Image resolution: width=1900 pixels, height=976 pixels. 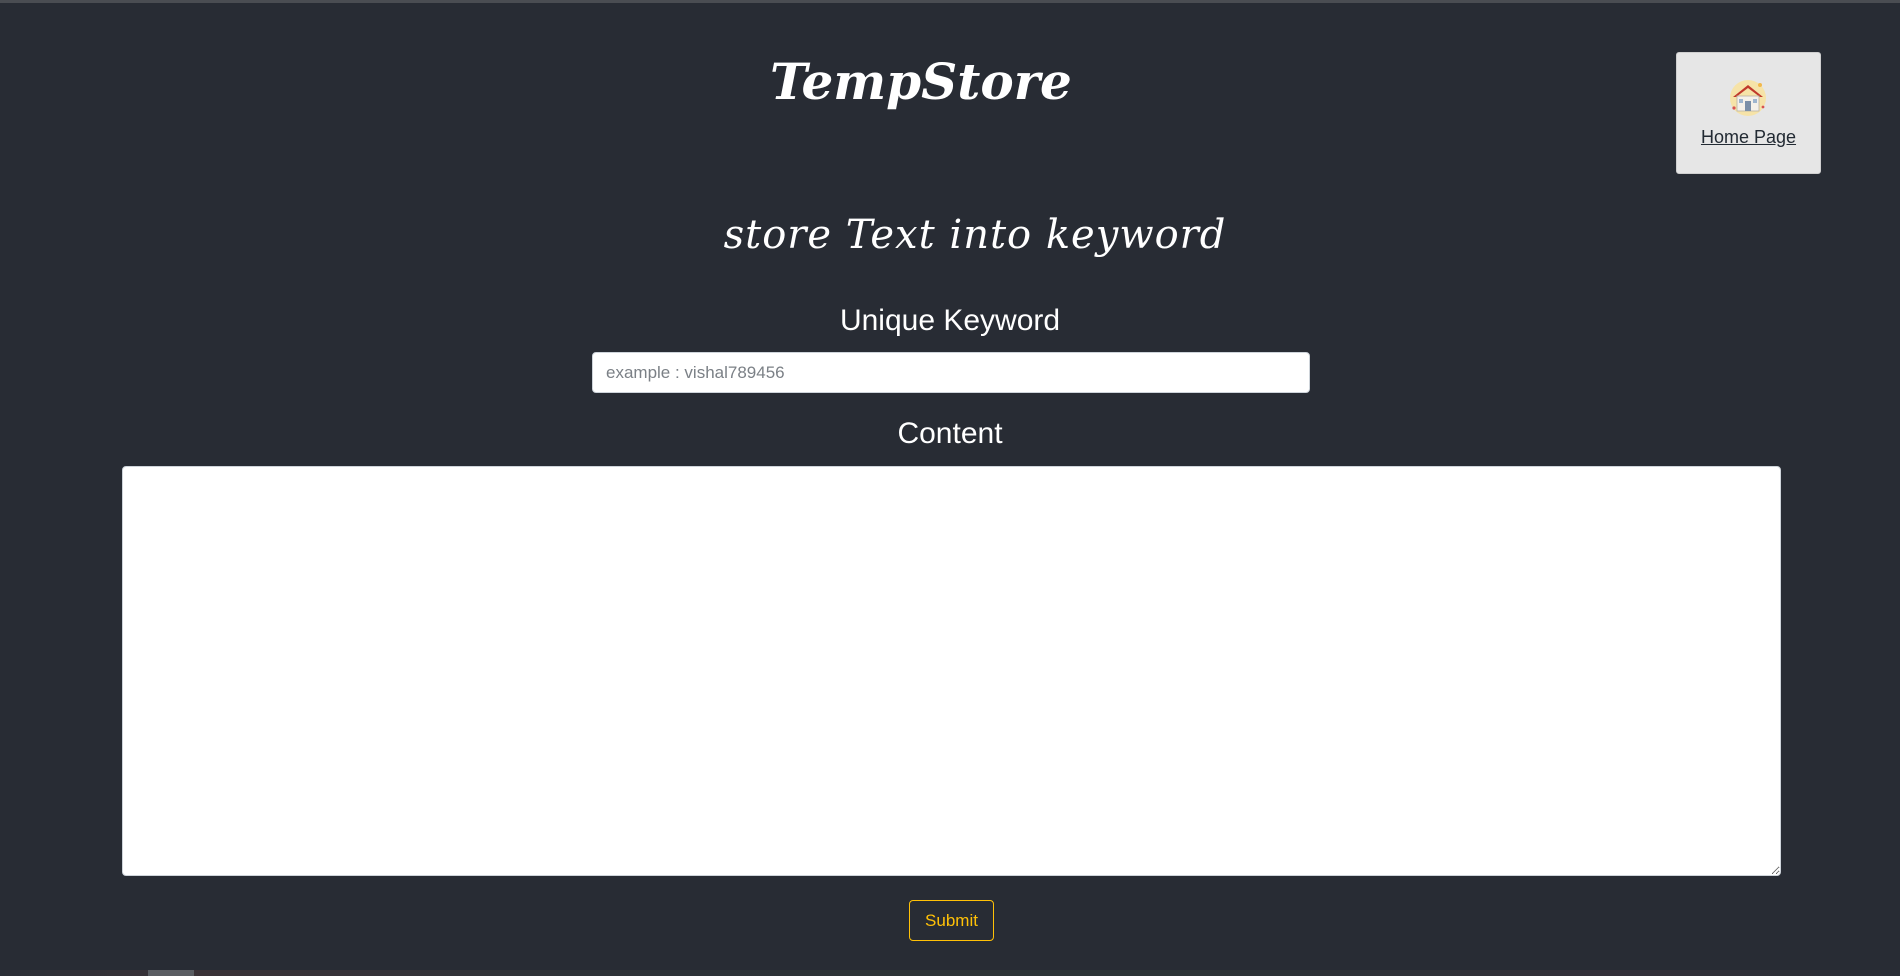 What do you see at coordinates (921, 81) in the screenshot?
I see `brand-title: TempStore` at bounding box center [921, 81].